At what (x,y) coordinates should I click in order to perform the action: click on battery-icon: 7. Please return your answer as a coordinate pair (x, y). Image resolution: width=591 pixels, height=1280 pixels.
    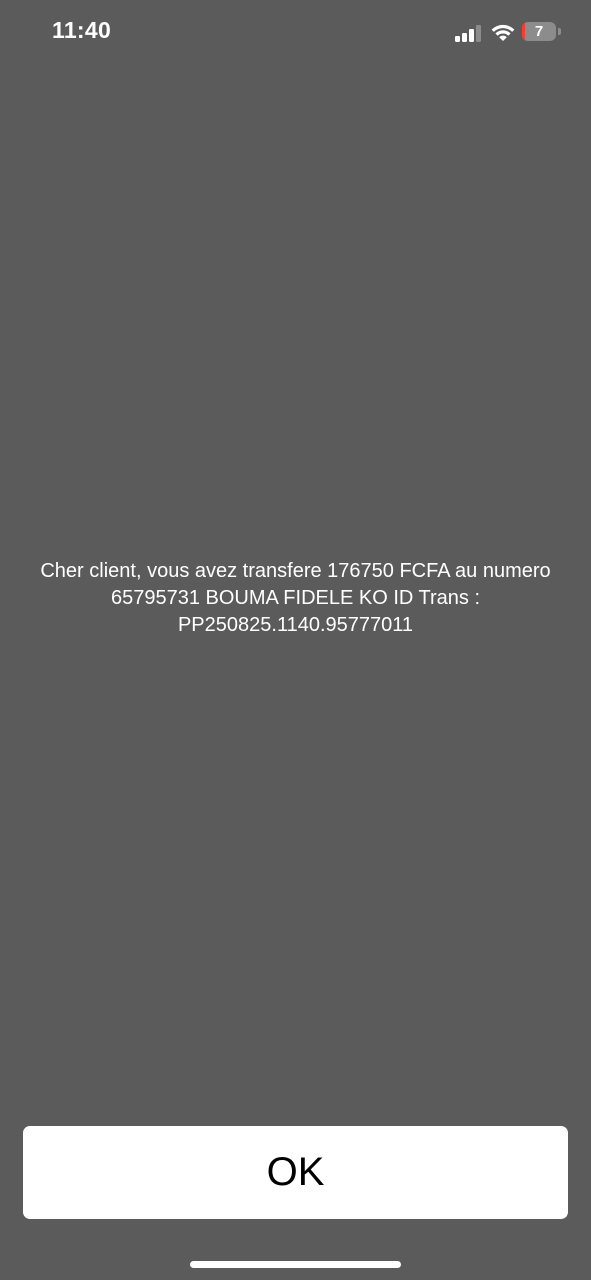
    Looking at the image, I should click on (542, 32).